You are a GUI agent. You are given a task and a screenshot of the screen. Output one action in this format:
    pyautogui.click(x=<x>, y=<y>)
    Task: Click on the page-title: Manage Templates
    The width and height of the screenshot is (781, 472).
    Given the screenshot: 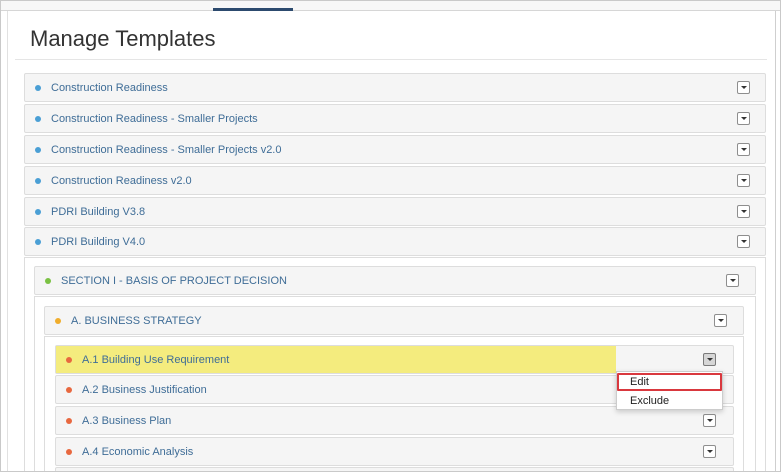 What is the action you would take?
    pyautogui.click(x=123, y=38)
    